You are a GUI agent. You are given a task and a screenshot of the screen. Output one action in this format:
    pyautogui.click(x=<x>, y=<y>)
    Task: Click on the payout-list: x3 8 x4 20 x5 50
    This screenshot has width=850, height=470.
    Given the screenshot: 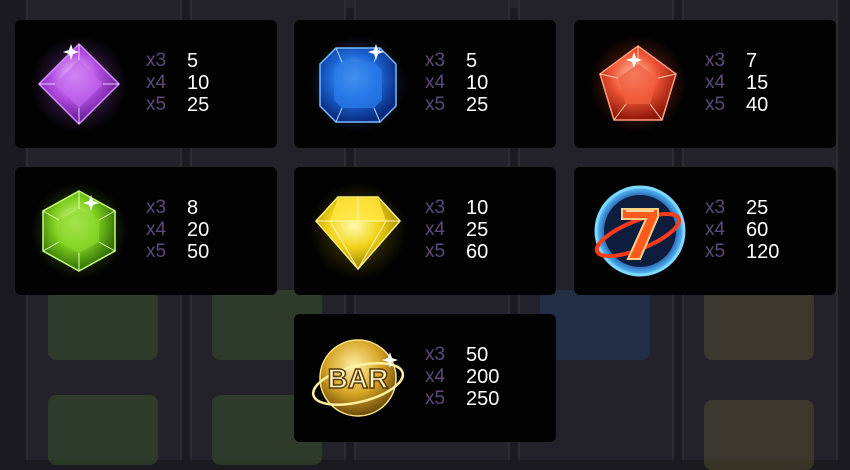 What is the action you would take?
    pyautogui.click(x=206, y=230)
    